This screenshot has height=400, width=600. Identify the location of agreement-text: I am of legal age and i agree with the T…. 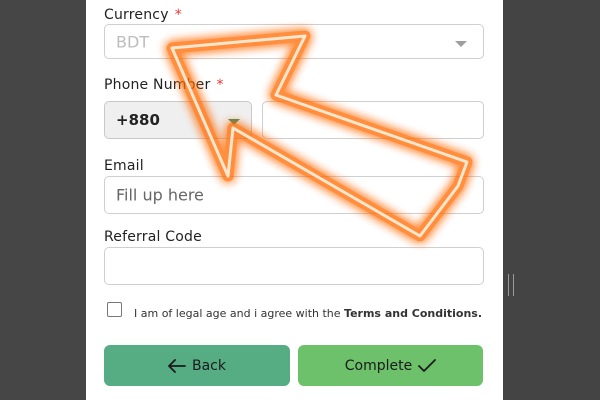
(308, 313).